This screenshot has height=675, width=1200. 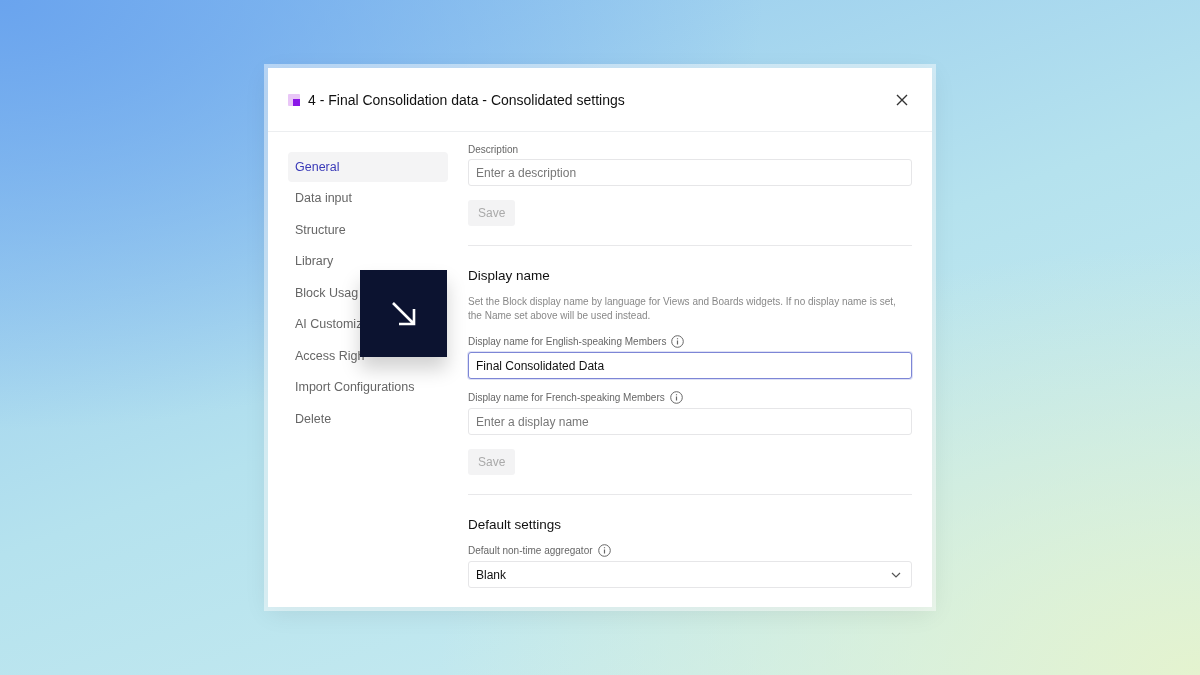 I want to click on text-field: Enter a display name, so click(x=690, y=421).